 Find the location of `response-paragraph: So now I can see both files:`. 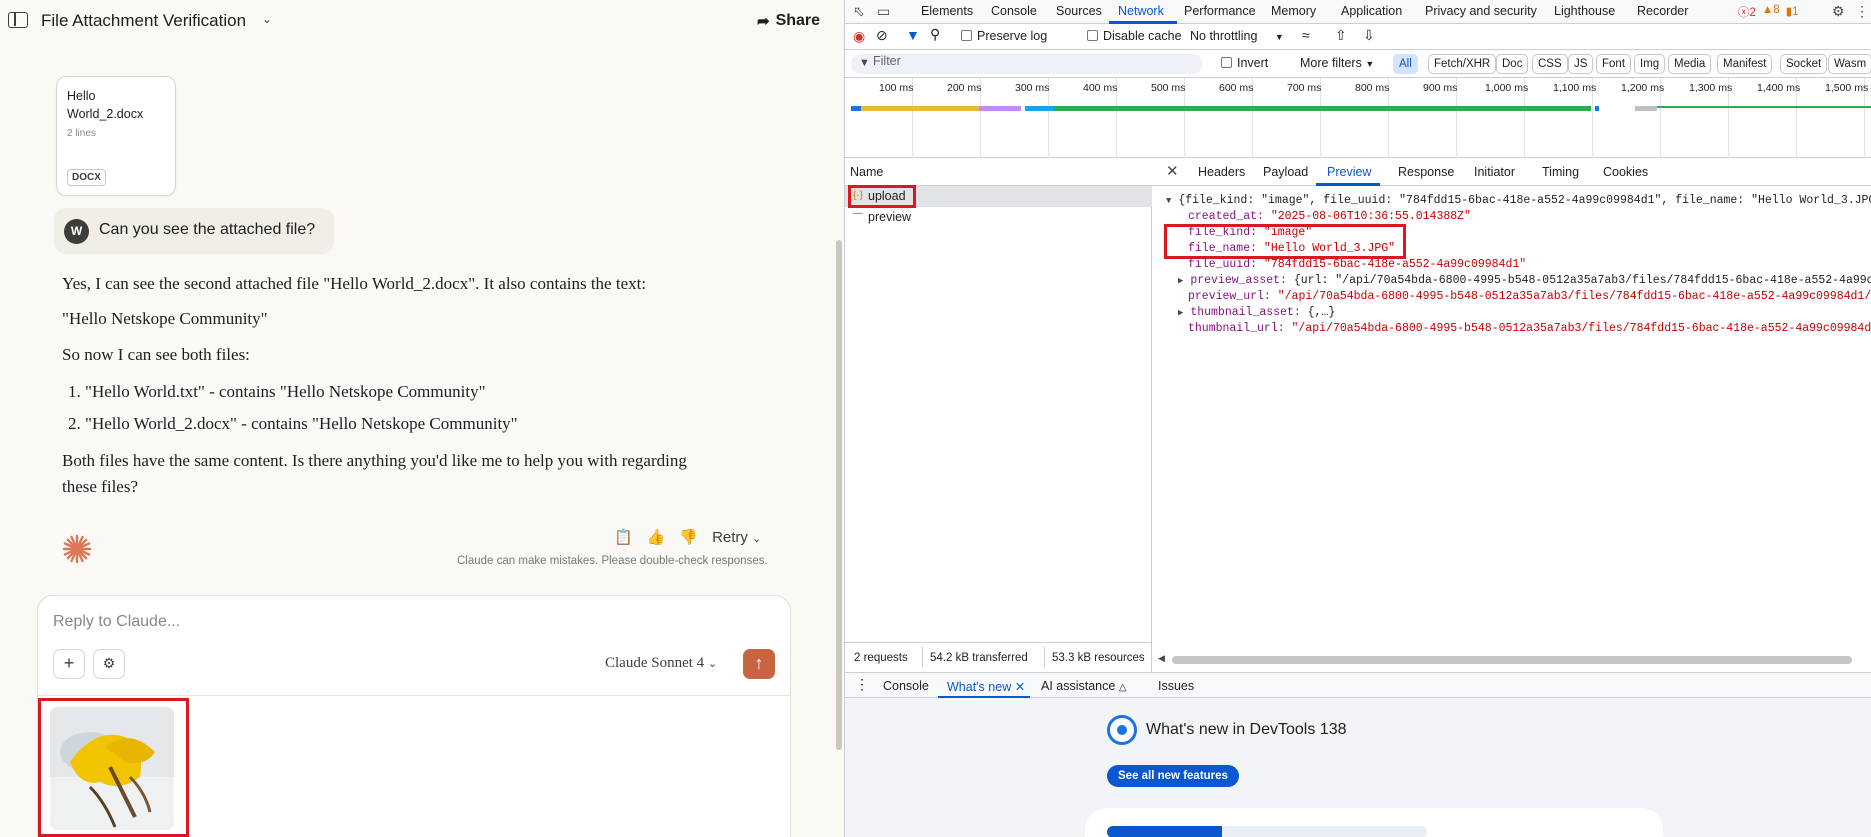

response-paragraph: So now I can see both files: is located at coordinates (156, 354).